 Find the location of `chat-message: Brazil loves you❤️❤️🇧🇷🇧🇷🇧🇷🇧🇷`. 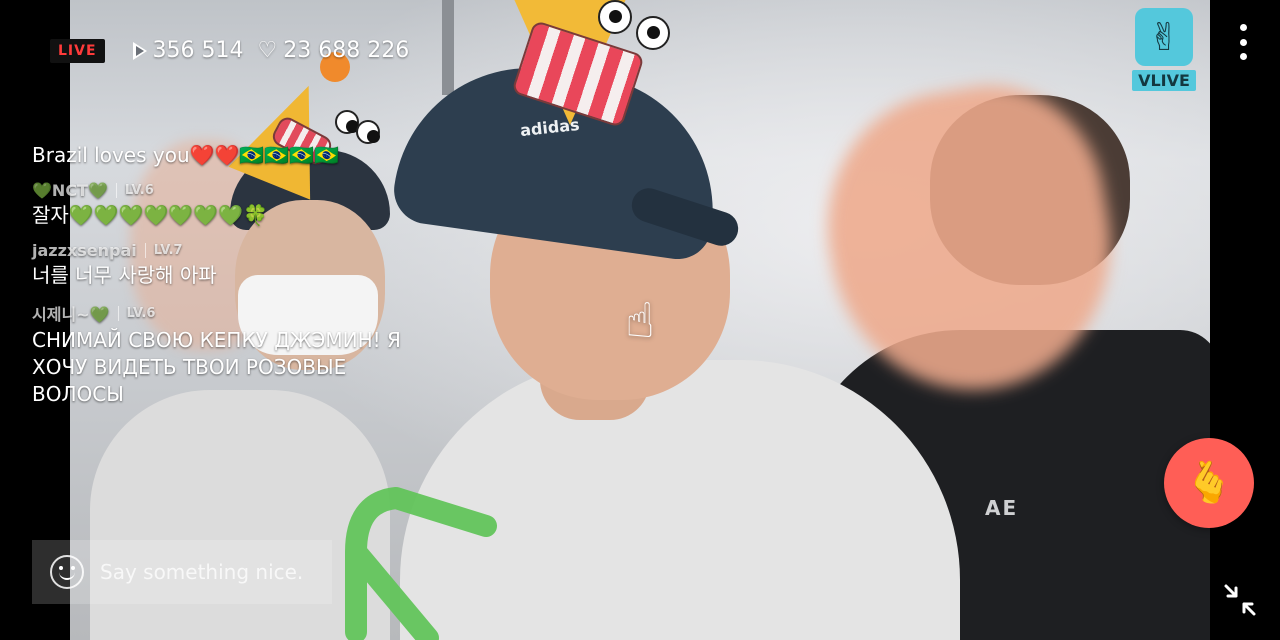

chat-message: Brazil loves you❤️❤️🇧🇷🇧🇷🇧🇷🇧🇷 is located at coordinates (242, 155).